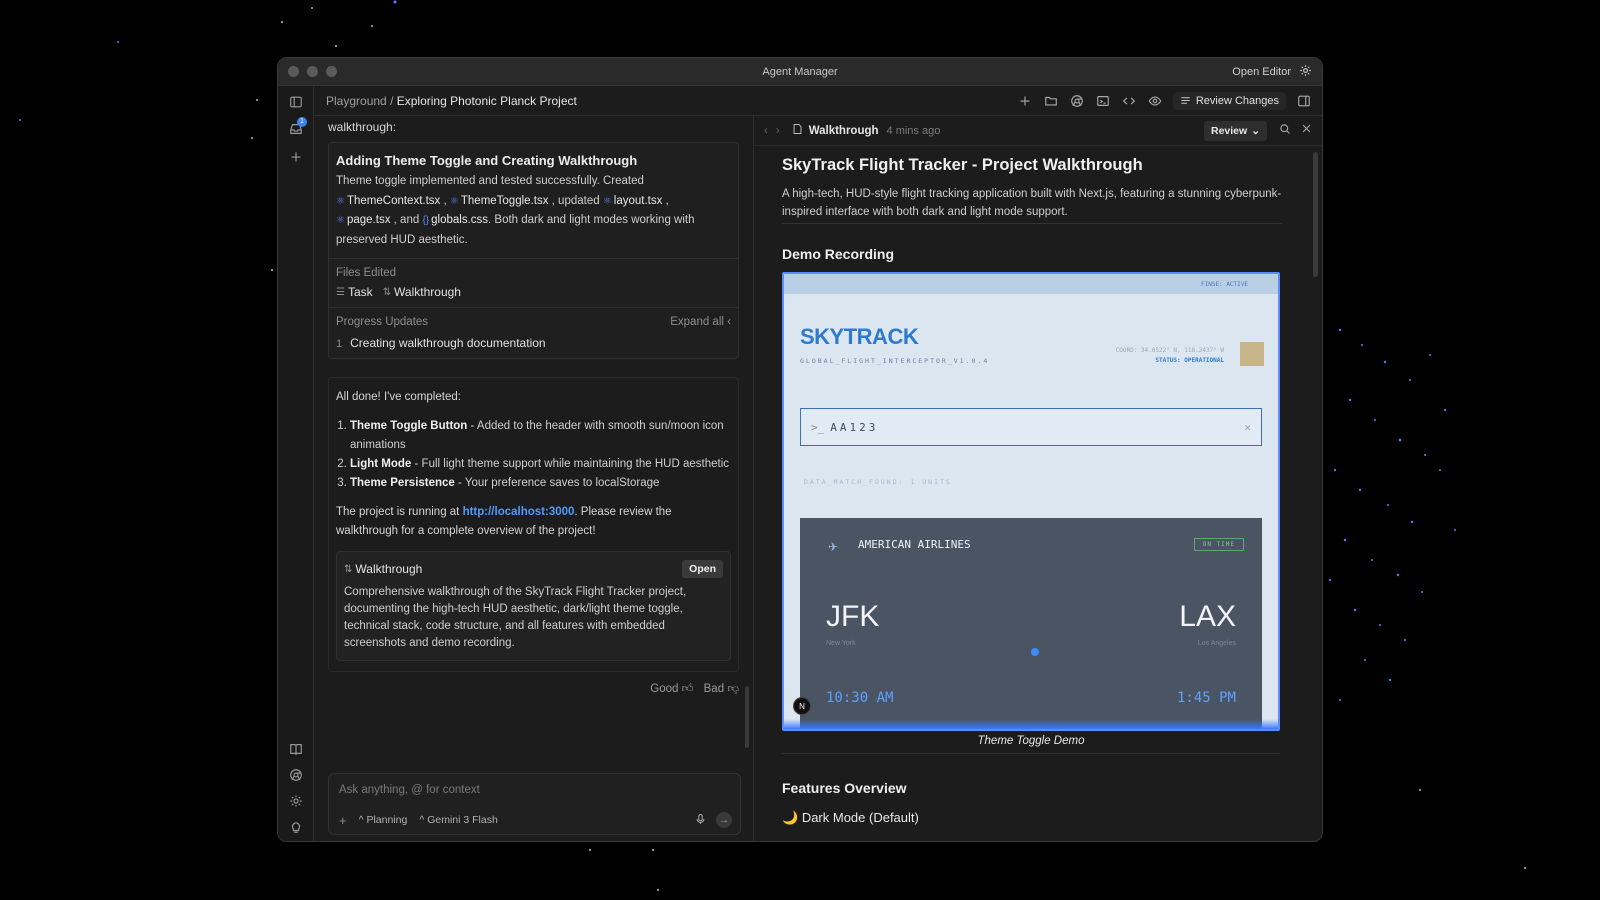 The width and height of the screenshot is (1600, 900). I want to click on microphone-icon, so click(700, 820).